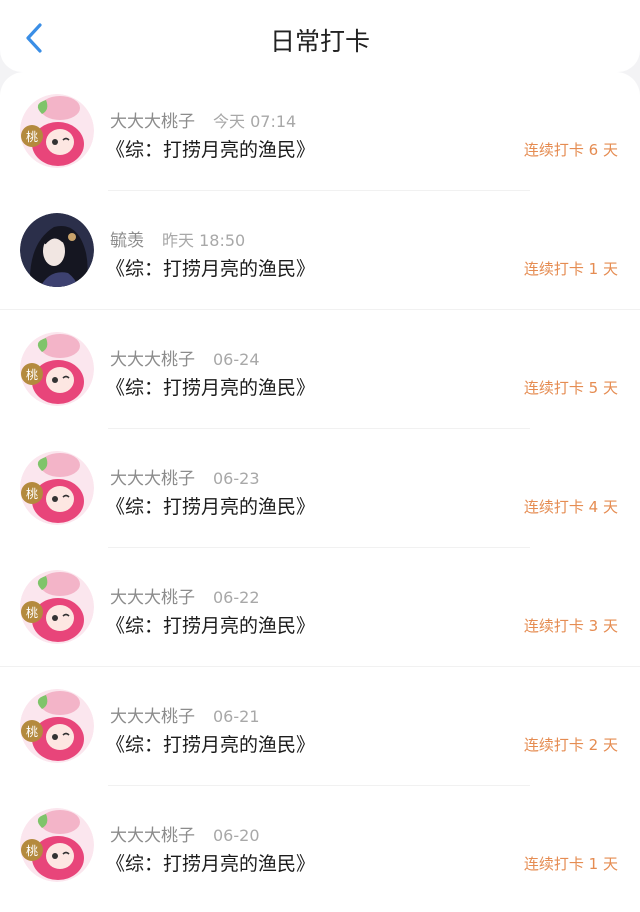 This screenshot has width=640, height=912. I want to click on entry-meta: 大大大桃子 06-24, so click(185, 357).